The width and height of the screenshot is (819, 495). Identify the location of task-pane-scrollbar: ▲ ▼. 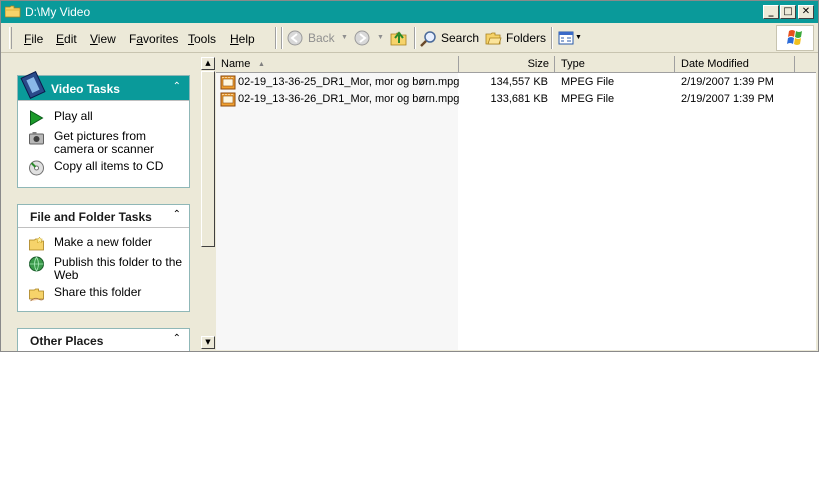
(208, 203).